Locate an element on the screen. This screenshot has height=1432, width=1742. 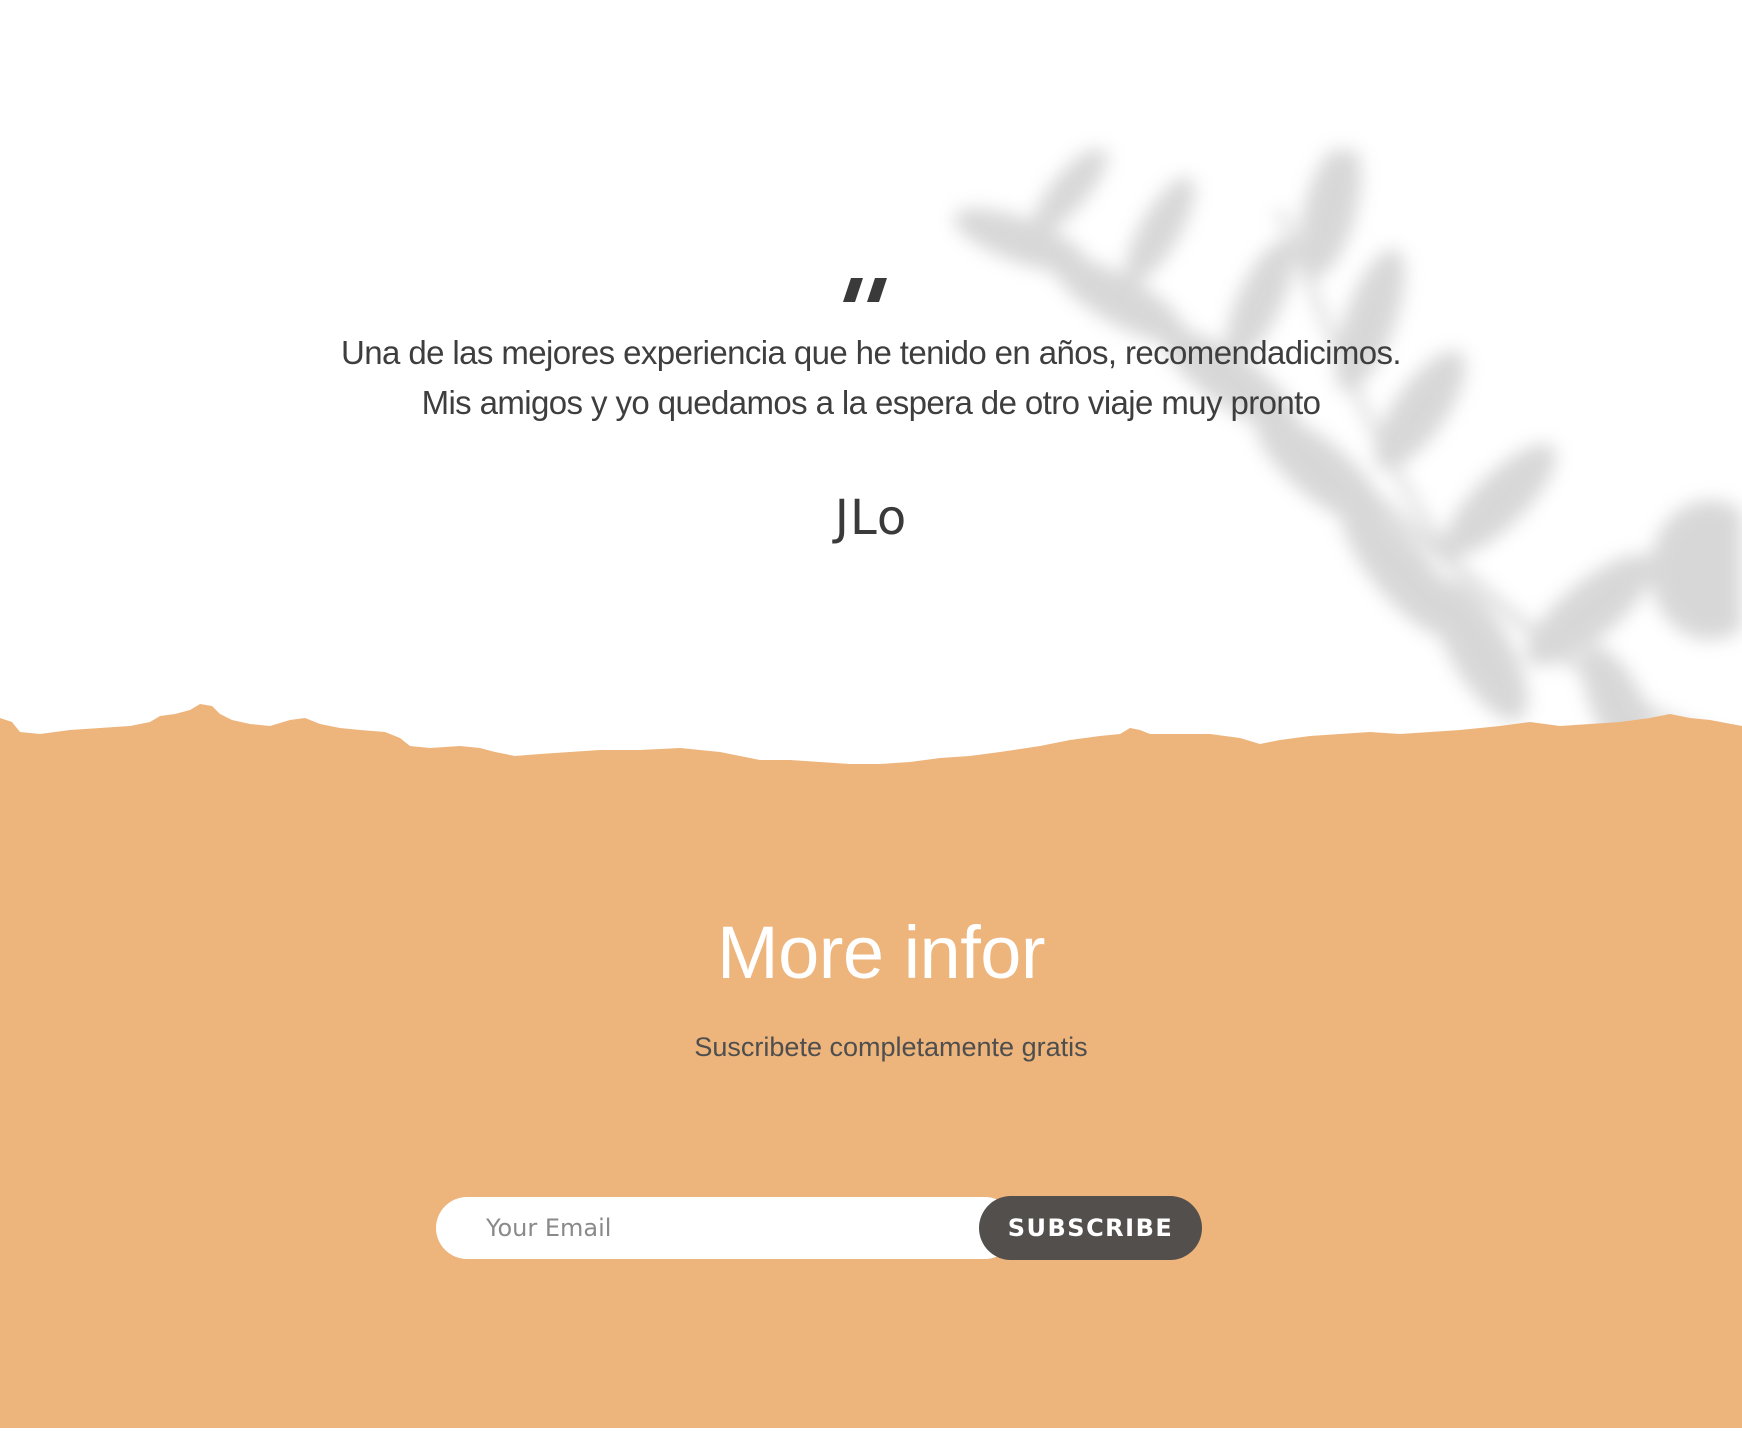
newsletter-subtitle: Suscribete completamente gratis is located at coordinates (891, 1047).